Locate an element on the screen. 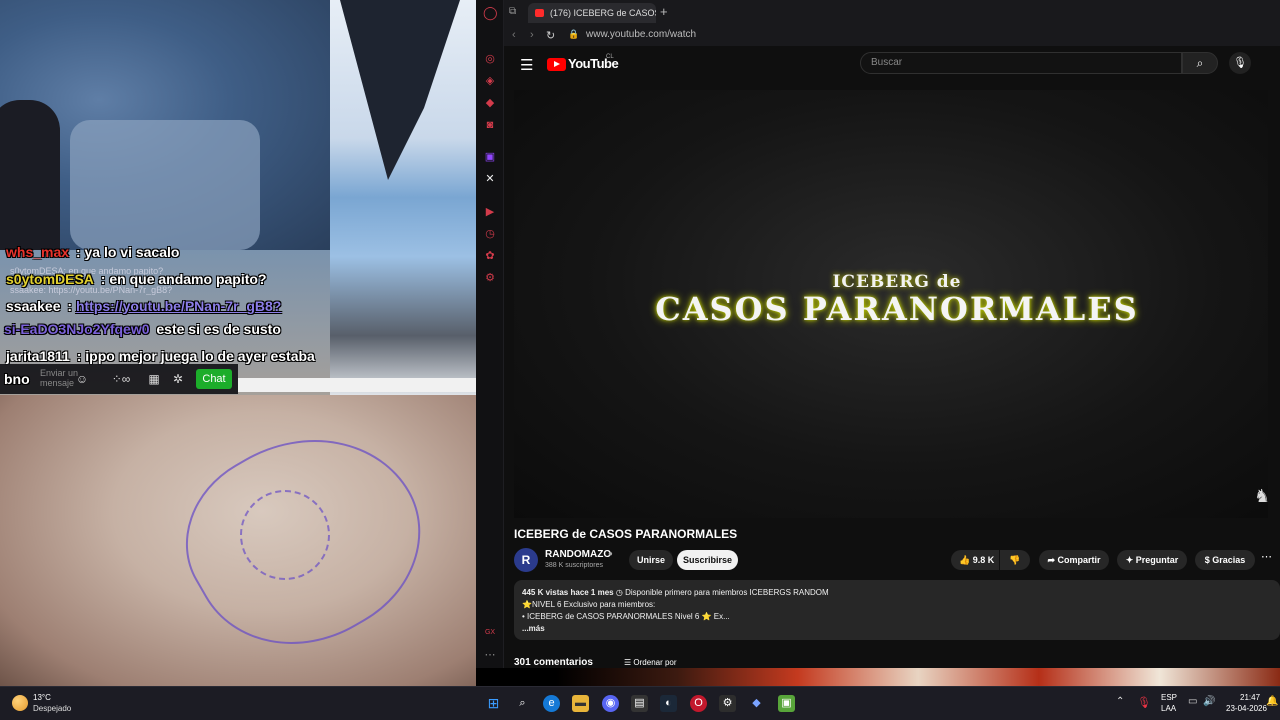 This screenshot has height=720, width=1280. webcam-feed is located at coordinates (165, 125).